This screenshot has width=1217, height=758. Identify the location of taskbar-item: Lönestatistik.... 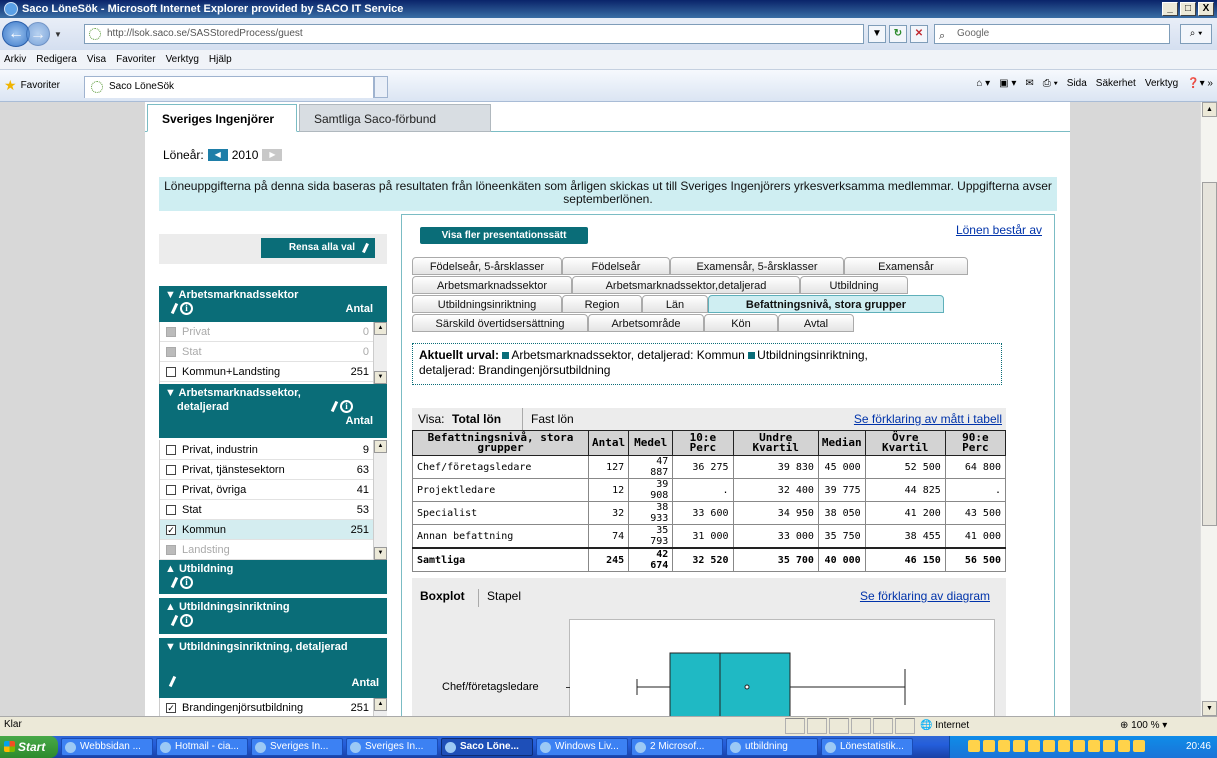
(867, 747).